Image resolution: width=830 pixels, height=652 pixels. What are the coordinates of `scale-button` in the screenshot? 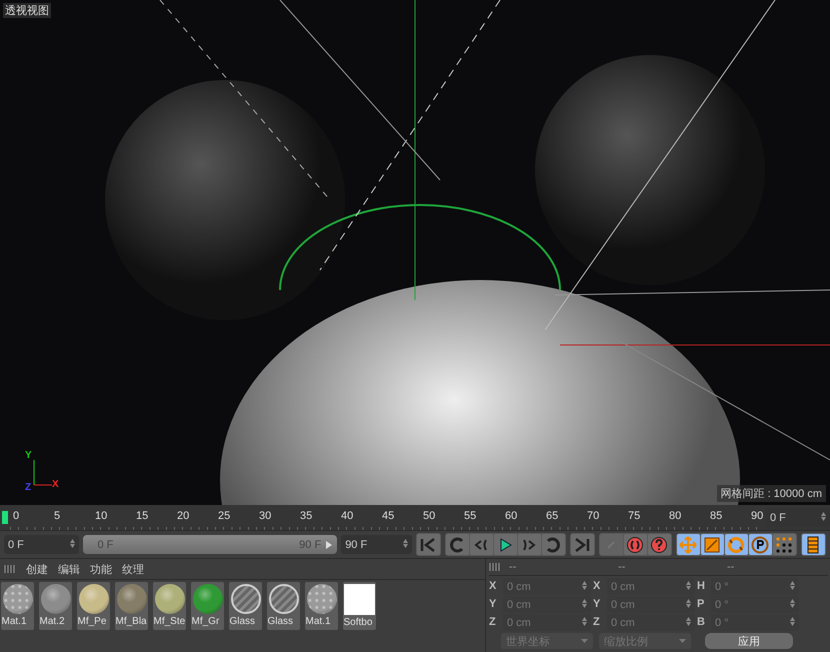 It's located at (712, 544).